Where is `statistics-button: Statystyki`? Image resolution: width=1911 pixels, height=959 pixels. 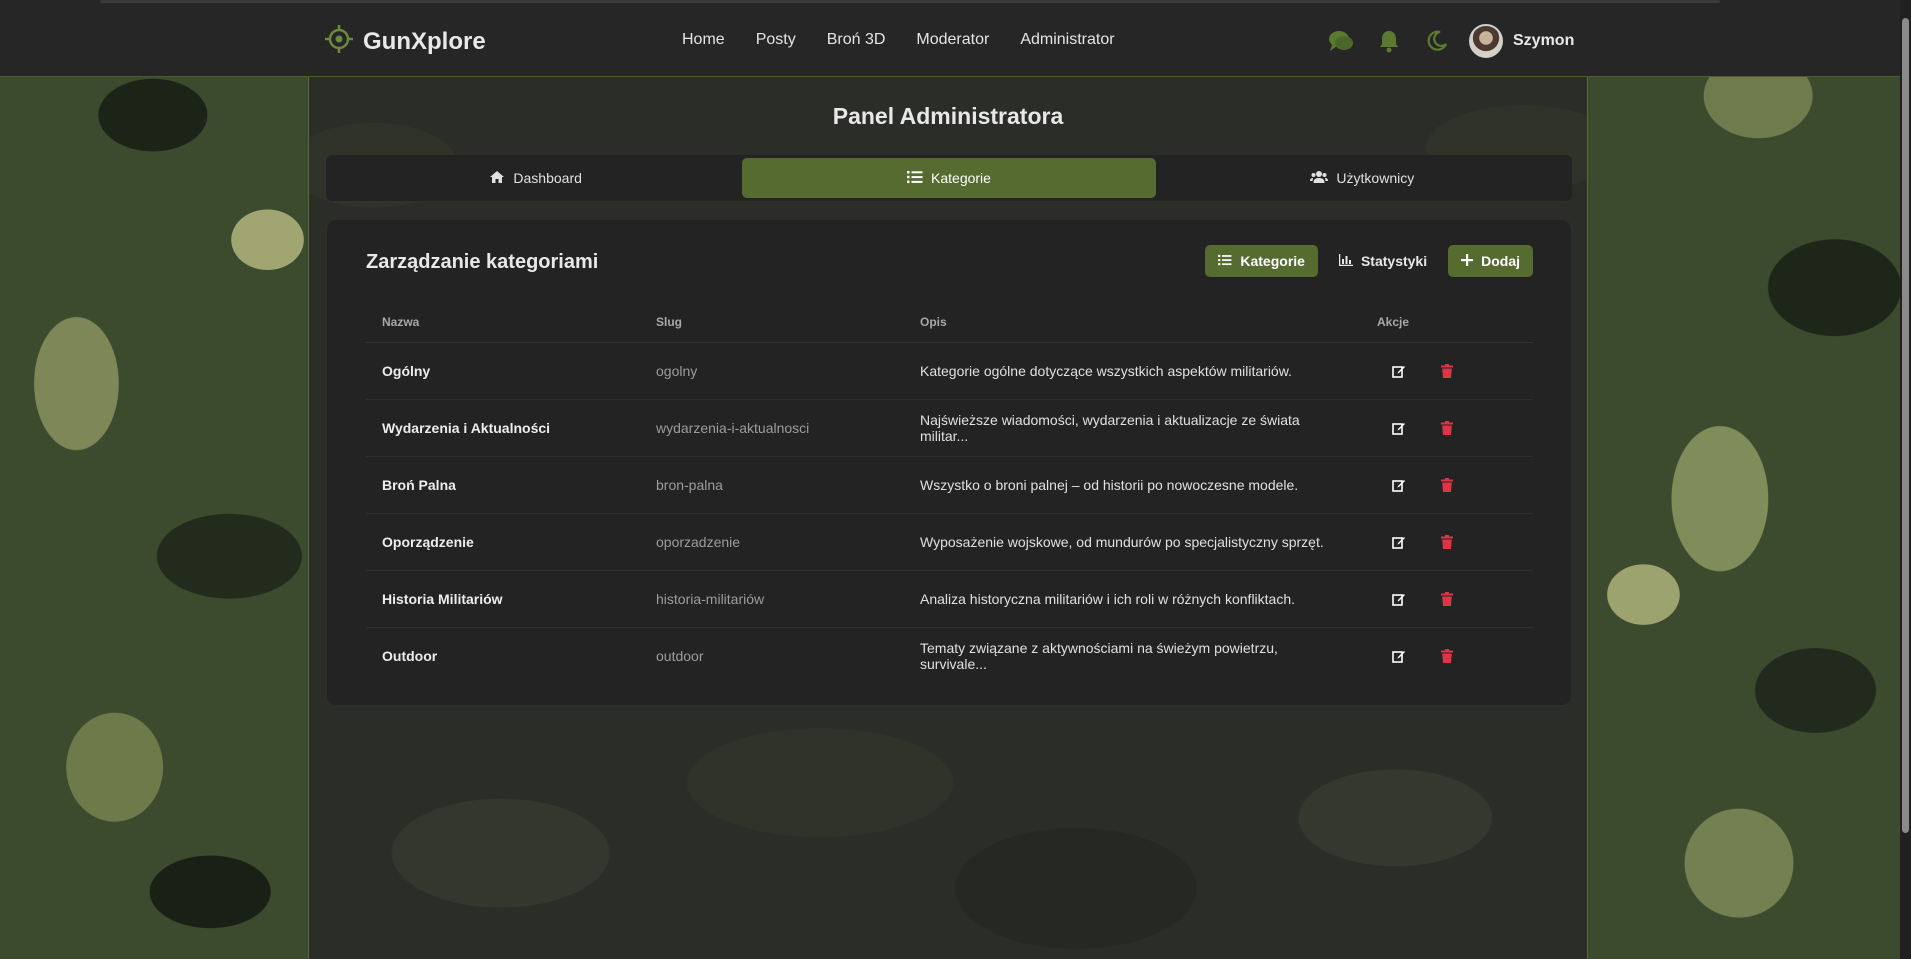
statistics-button: Statystyki is located at coordinates (1383, 261).